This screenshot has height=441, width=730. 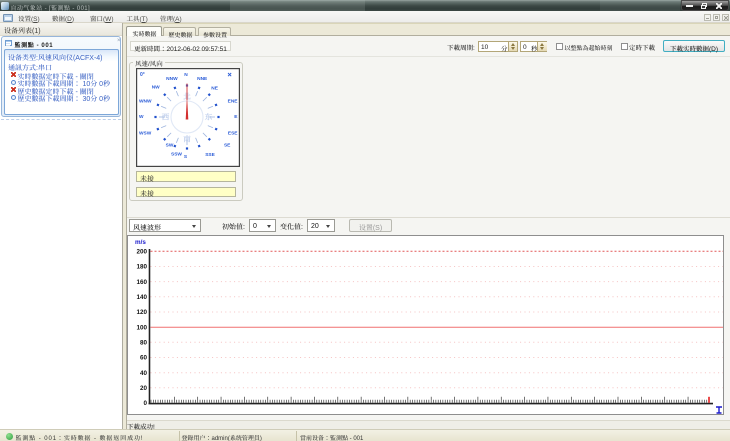 What do you see at coordinates (144, 373) in the screenshot?
I see `svg-text: 40` at bounding box center [144, 373].